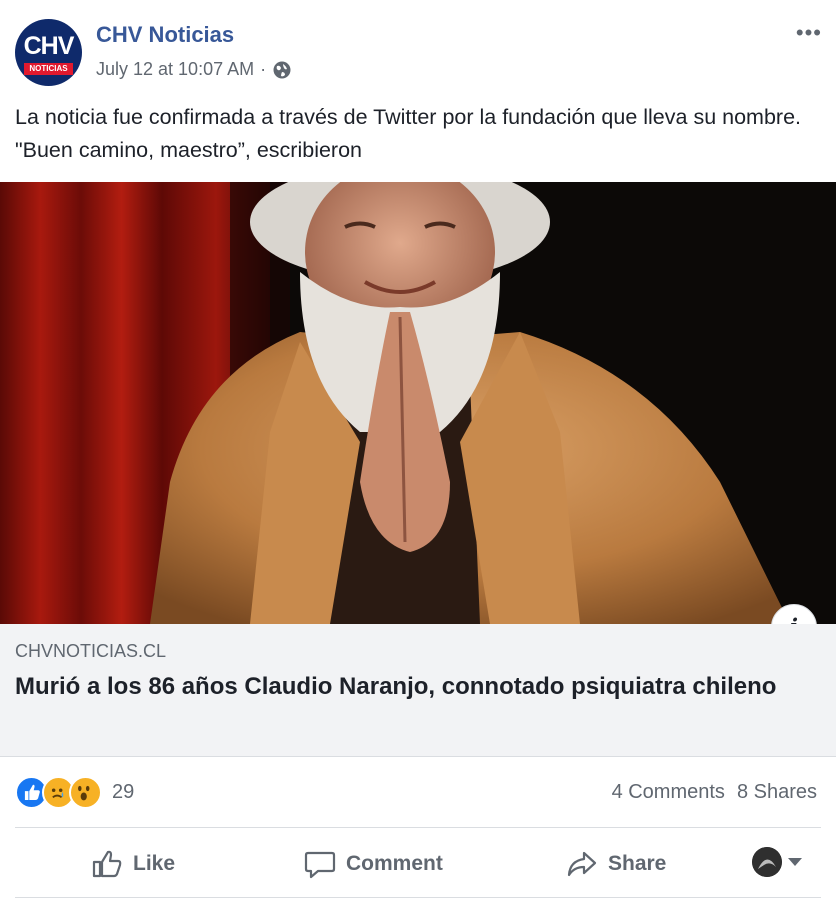 The height and width of the screenshot is (902, 836). Describe the element at coordinates (49, 46) in the screenshot. I see `avatar-logo-mark: CHV` at that location.